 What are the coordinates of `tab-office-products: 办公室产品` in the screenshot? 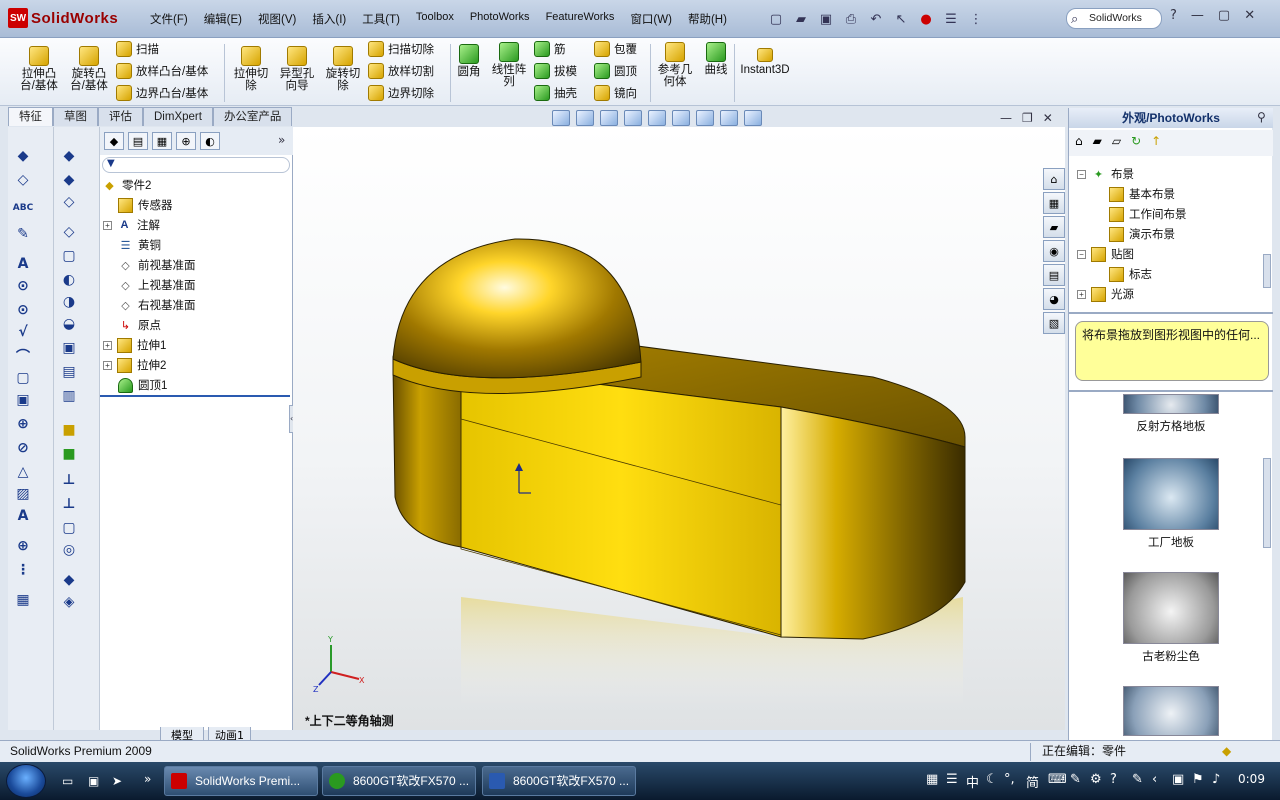 It's located at (252, 116).